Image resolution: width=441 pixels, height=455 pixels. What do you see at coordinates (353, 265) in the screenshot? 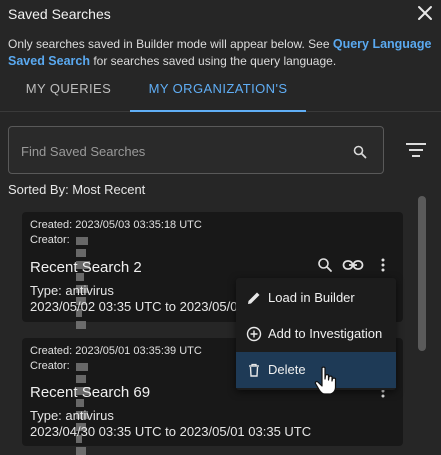
I see `link-icon` at bounding box center [353, 265].